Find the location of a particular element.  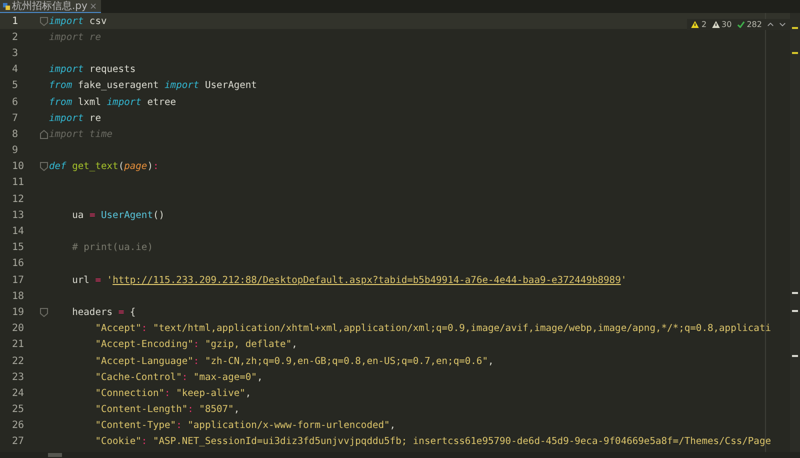

line-number: 6 is located at coordinates (15, 102).